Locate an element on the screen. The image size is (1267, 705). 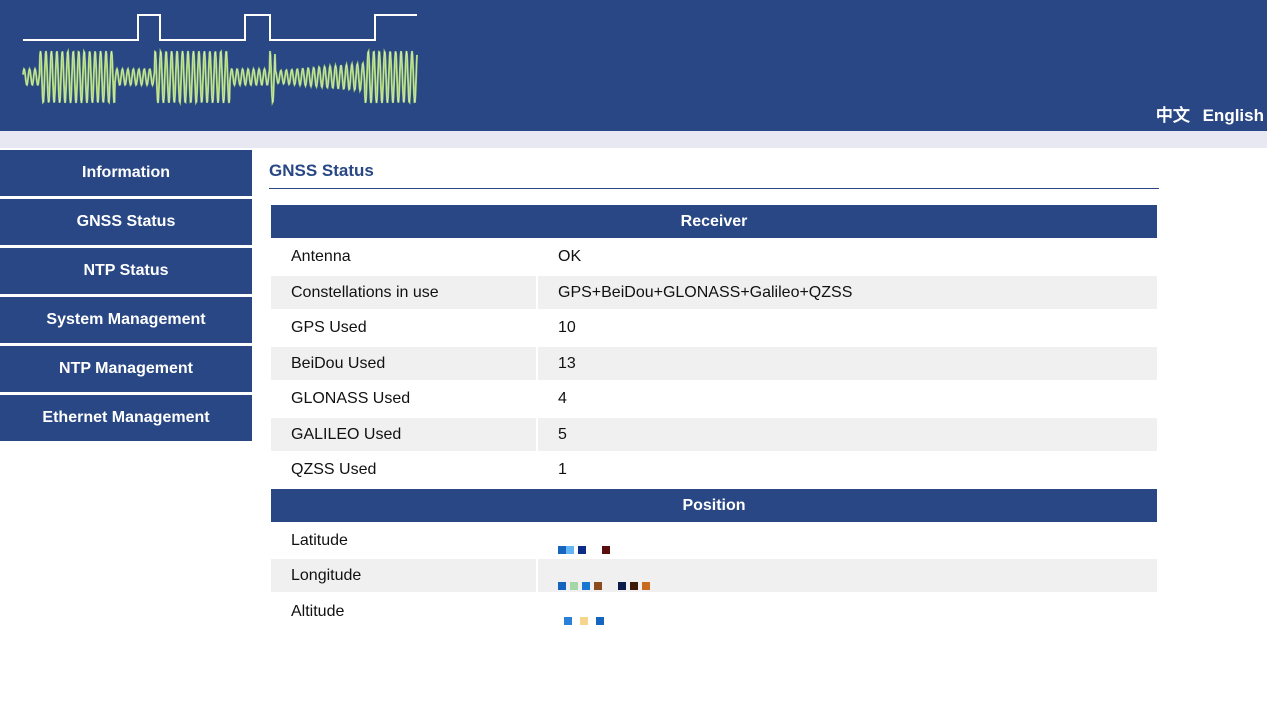
row-value: 1 is located at coordinates (562, 469).